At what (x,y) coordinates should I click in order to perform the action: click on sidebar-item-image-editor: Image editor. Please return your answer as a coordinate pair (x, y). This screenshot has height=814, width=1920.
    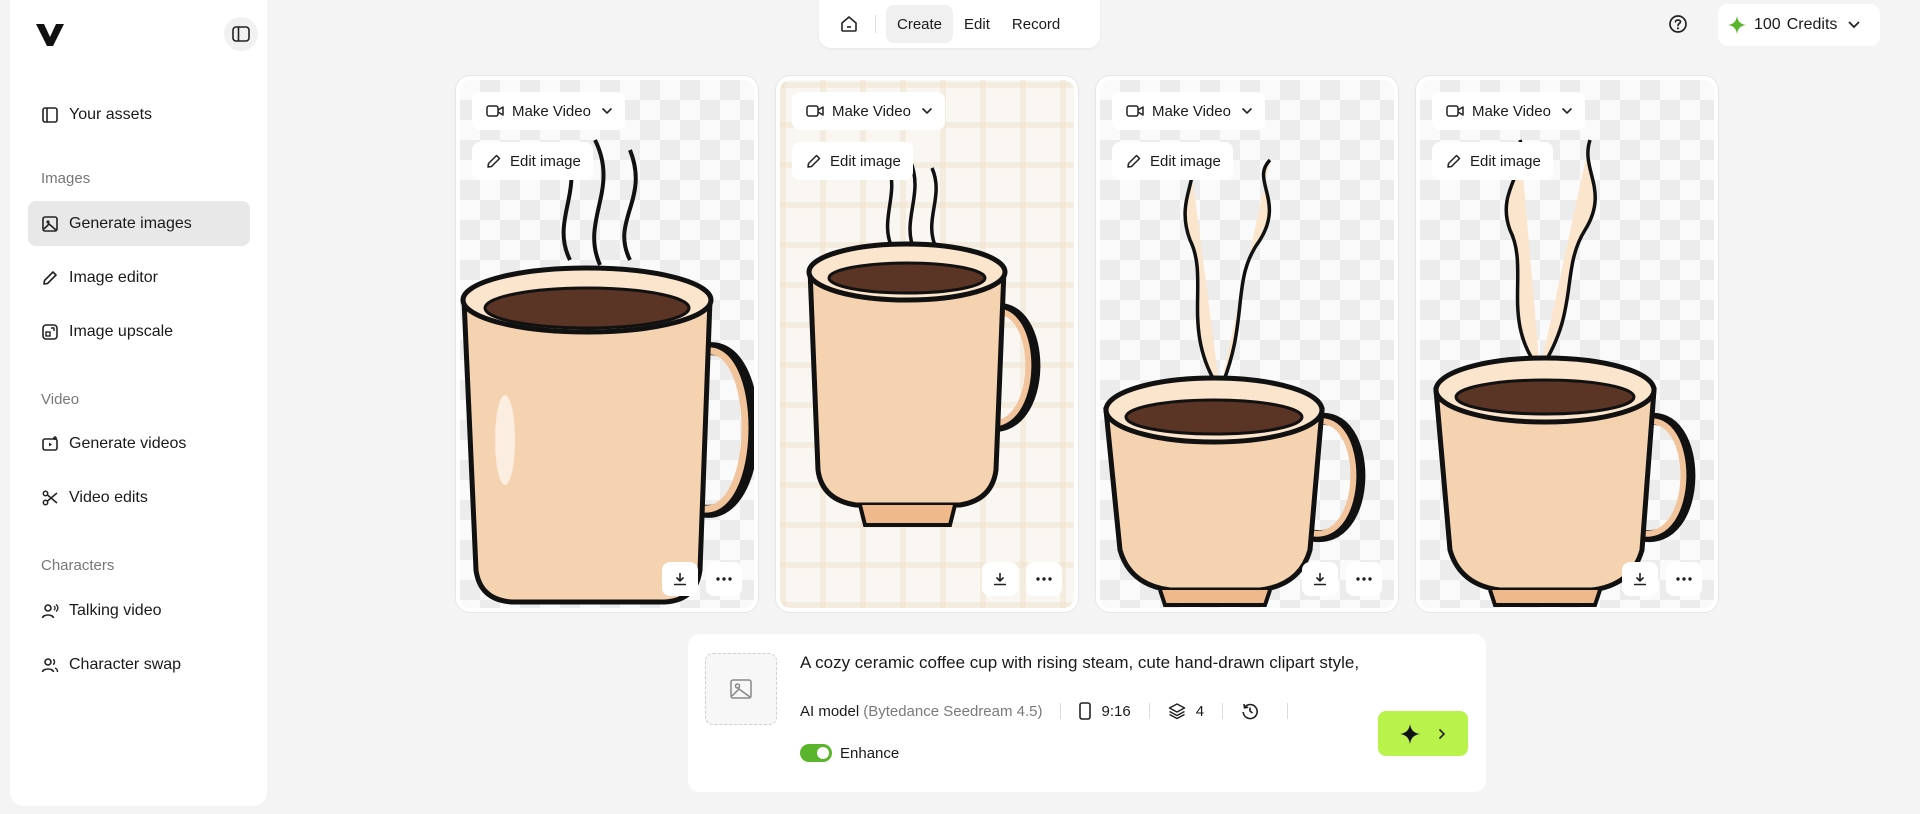
    Looking at the image, I should click on (139, 277).